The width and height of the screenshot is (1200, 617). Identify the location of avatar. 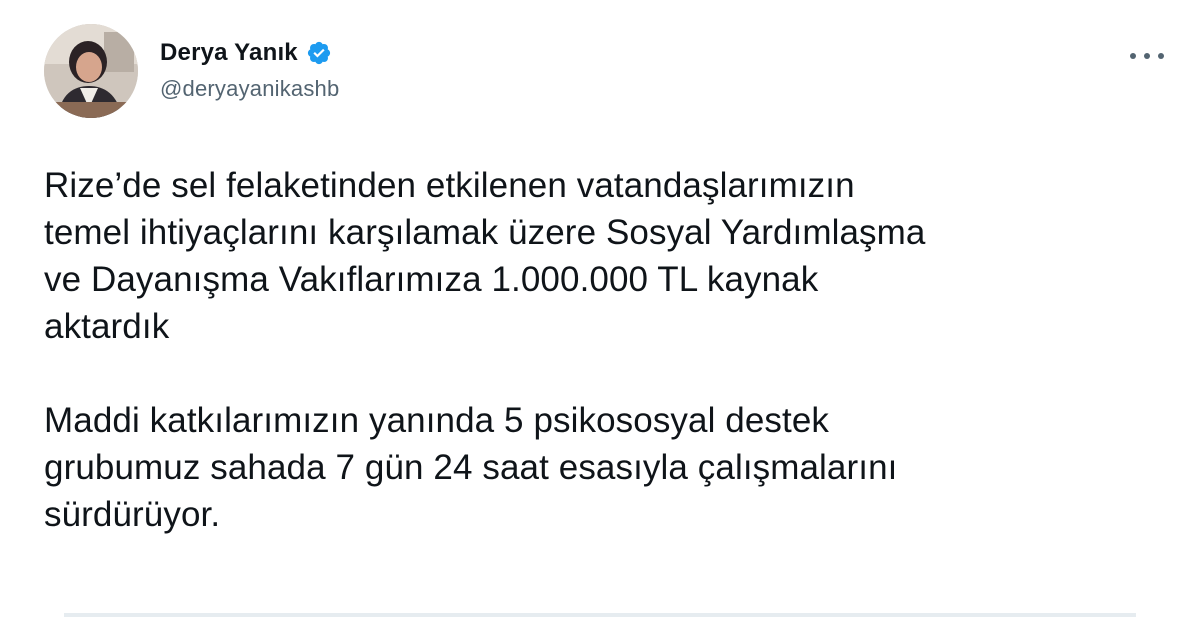
(91, 71).